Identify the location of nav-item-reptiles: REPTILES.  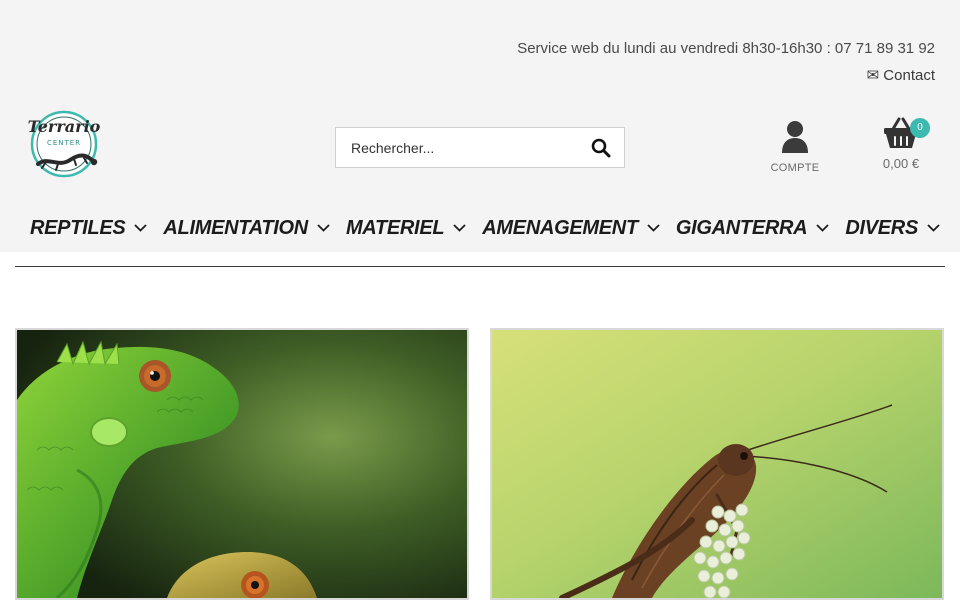
(89, 228).